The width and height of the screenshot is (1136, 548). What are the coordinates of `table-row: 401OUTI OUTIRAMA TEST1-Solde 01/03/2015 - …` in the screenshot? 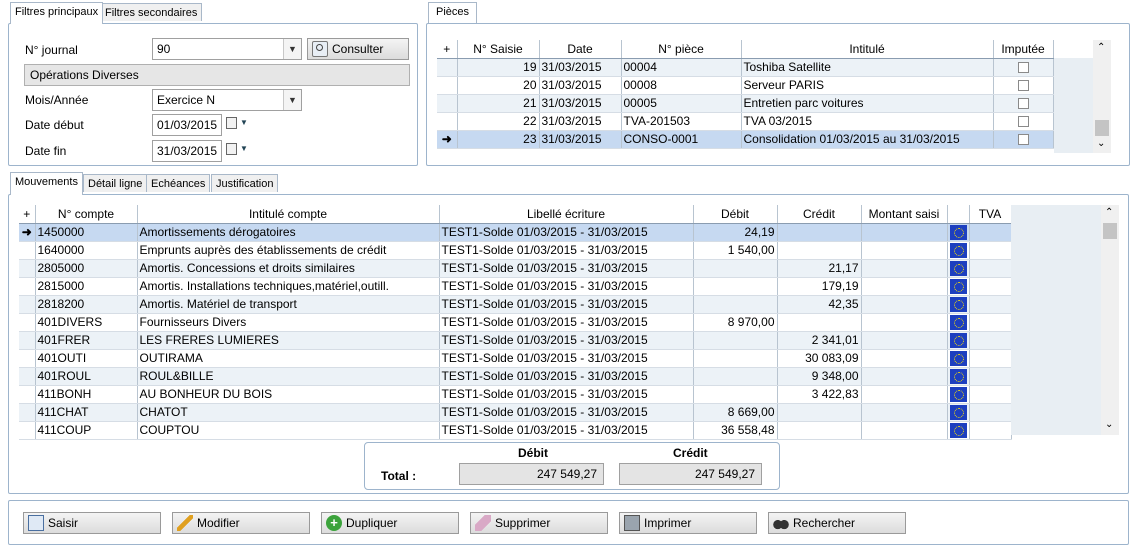 It's located at (515, 358).